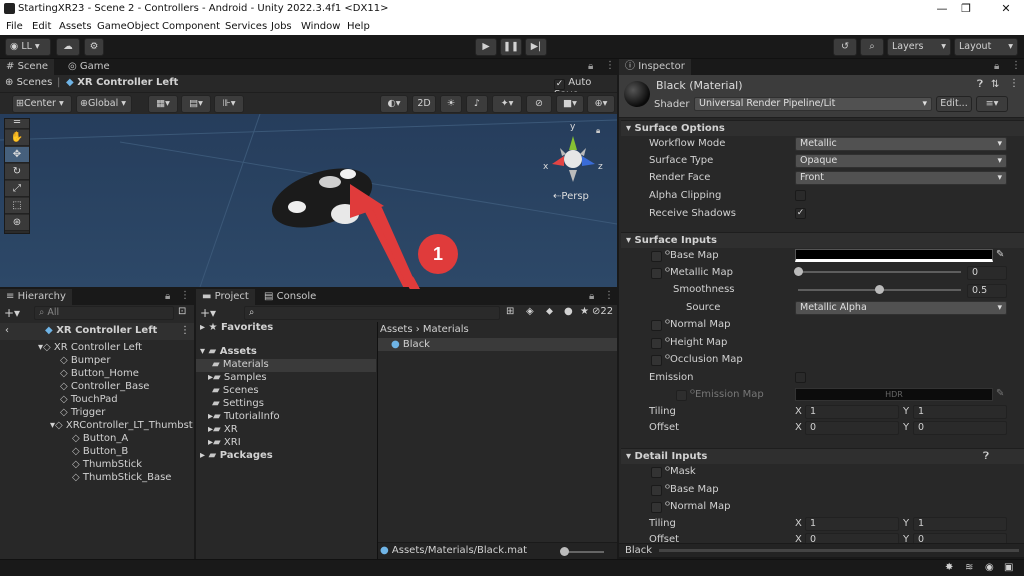 The width and height of the screenshot is (1024, 576). What do you see at coordinates (800, 213) in the screenshot?
I see `receive-shadows-checkbox: ✓` at bounding box center [800, 213].